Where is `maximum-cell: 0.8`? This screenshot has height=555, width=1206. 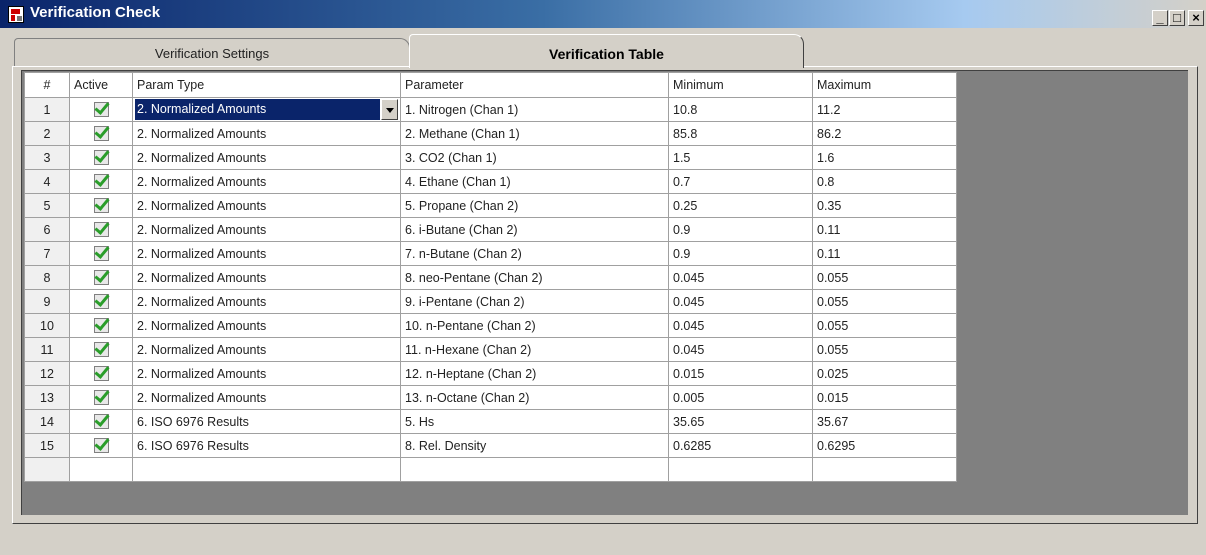 maximum-cell: 0.8 is located at coordinates (884, 181).